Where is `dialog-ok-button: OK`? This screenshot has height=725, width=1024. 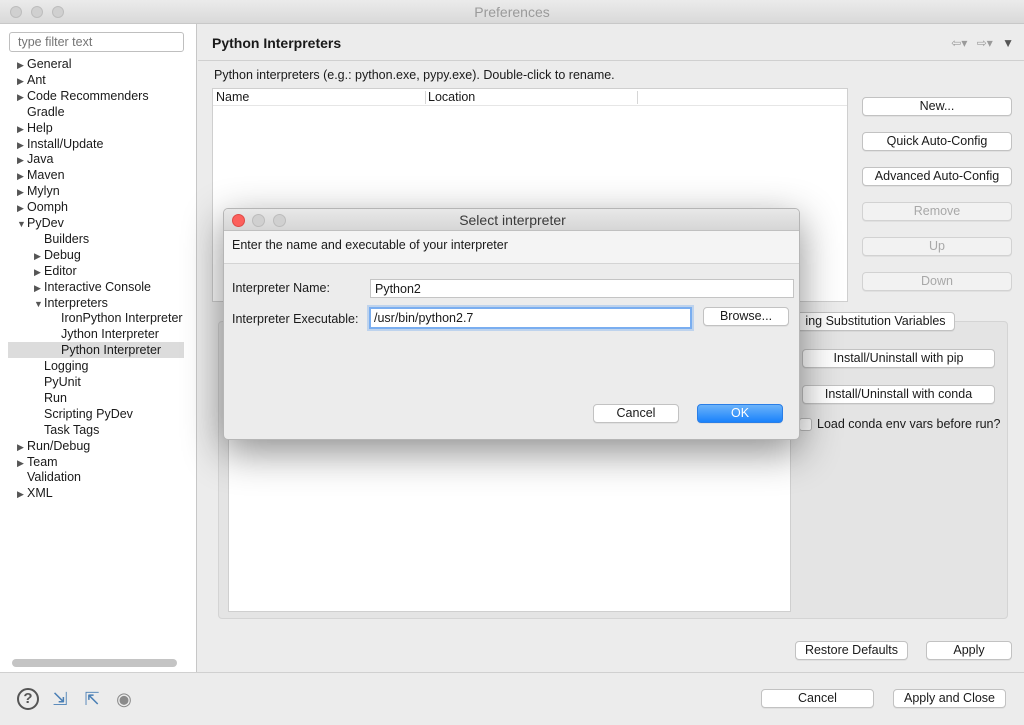
dialog-ok-button: OK is located at coordinates (740, 413).